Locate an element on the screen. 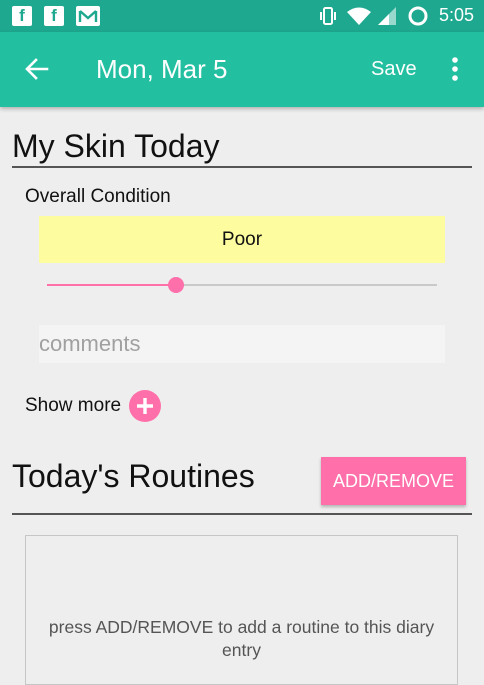 The image size is (484, 685). sync-icon is located at coordinates (418, 16).